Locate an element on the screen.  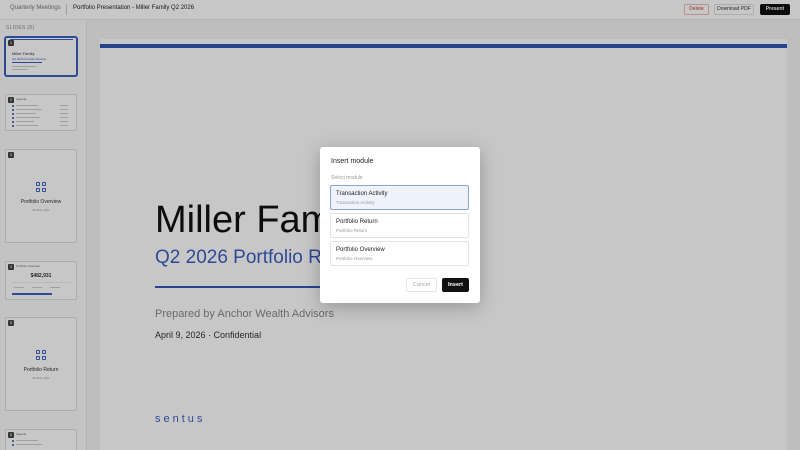
option-description: Portfolio Return is located at coordinates (352, 230).